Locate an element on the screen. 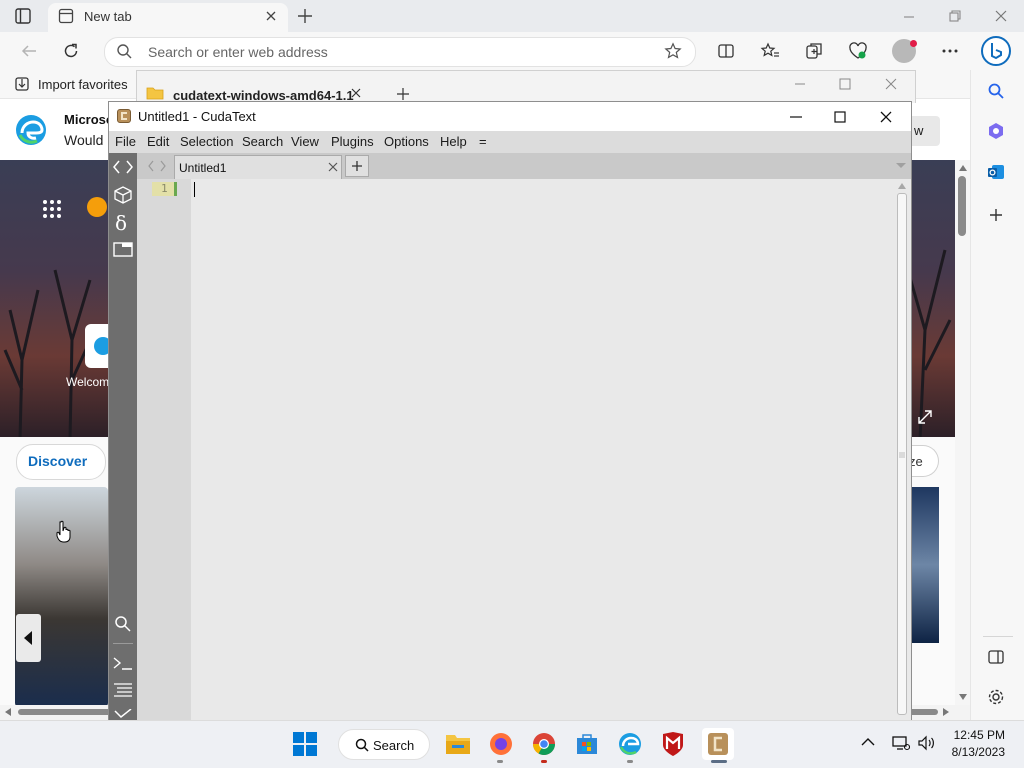 The image size is (1024, 768). close-window-icon is located at coordinates (1001, 16).